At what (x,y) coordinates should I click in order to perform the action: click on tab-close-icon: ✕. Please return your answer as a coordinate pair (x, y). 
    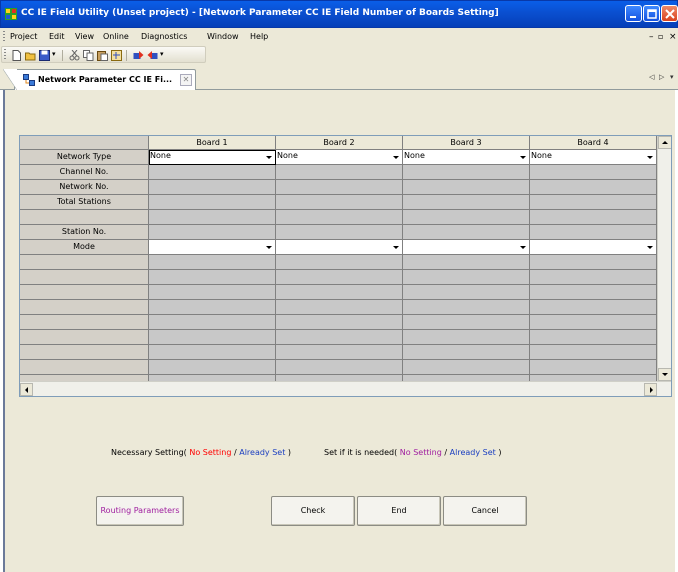
    Looking at the image, I should click on (186, 80).